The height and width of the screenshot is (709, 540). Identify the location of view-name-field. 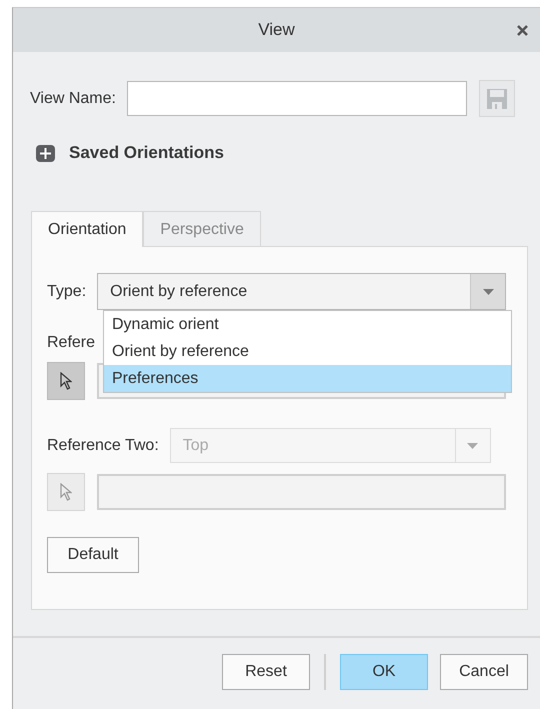
(296, 98).